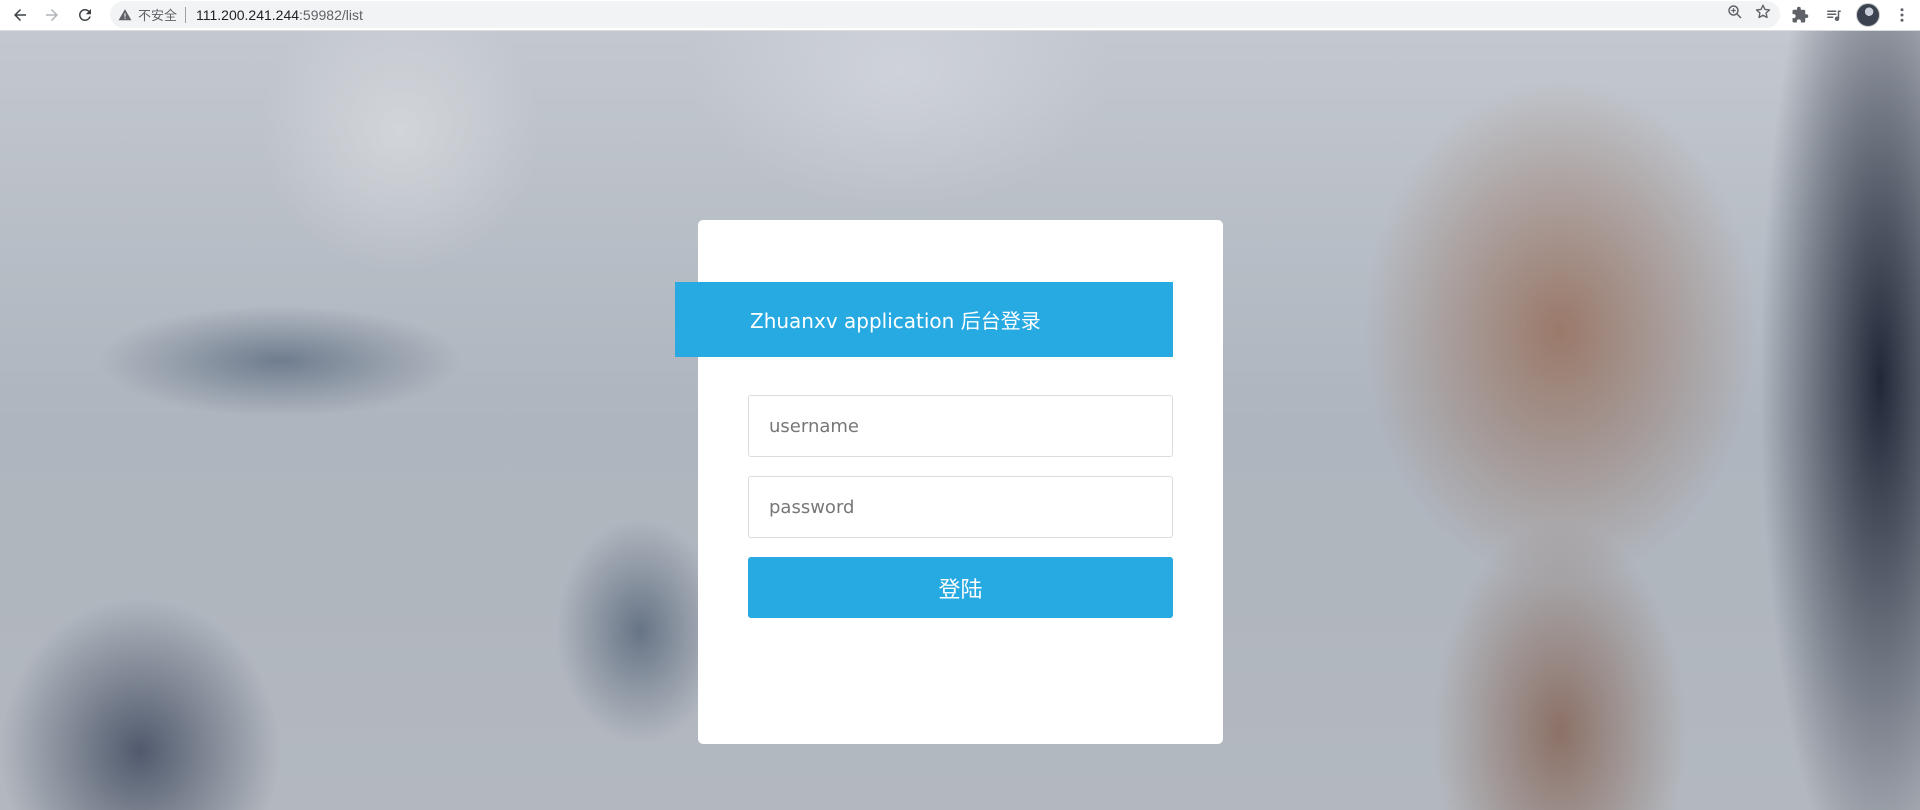  I want to click on login-title-bar: Zhuanxv application 后台登录, so click(924, 319).